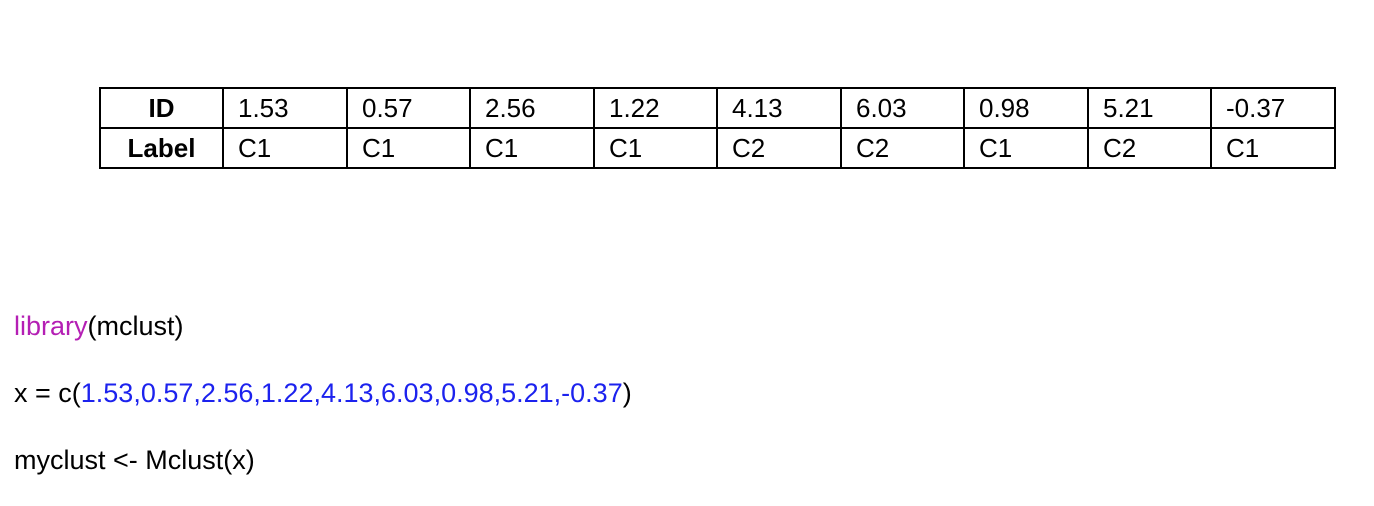 The width and height of the screenshot is (1374, 506). I want to click on table-cell: -0.37, so click(1273, 108).